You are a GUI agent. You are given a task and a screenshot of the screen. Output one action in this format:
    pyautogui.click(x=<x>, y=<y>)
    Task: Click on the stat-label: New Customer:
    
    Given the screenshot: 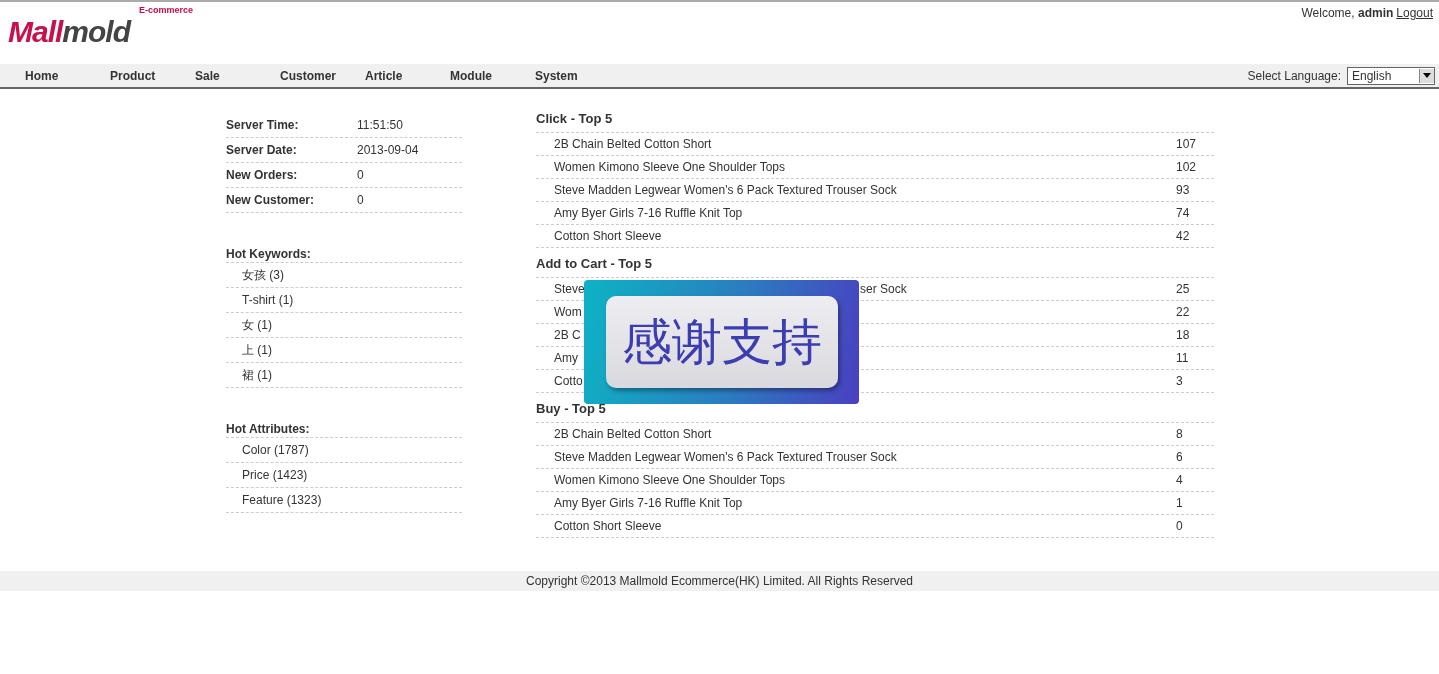 What is the action you would take?
    pyautogui.click(x=270, y=200)
    